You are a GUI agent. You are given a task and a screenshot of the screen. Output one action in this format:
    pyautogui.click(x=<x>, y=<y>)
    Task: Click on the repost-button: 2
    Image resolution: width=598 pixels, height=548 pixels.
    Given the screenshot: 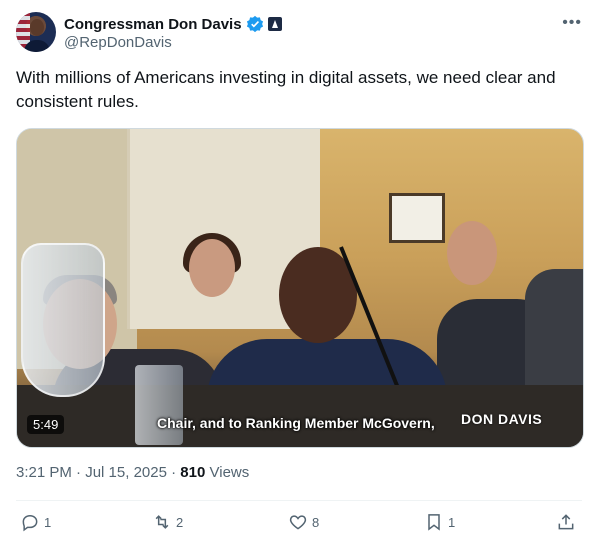 What is the action you would take?
    pyautogui.click(x=167, y=522)
    